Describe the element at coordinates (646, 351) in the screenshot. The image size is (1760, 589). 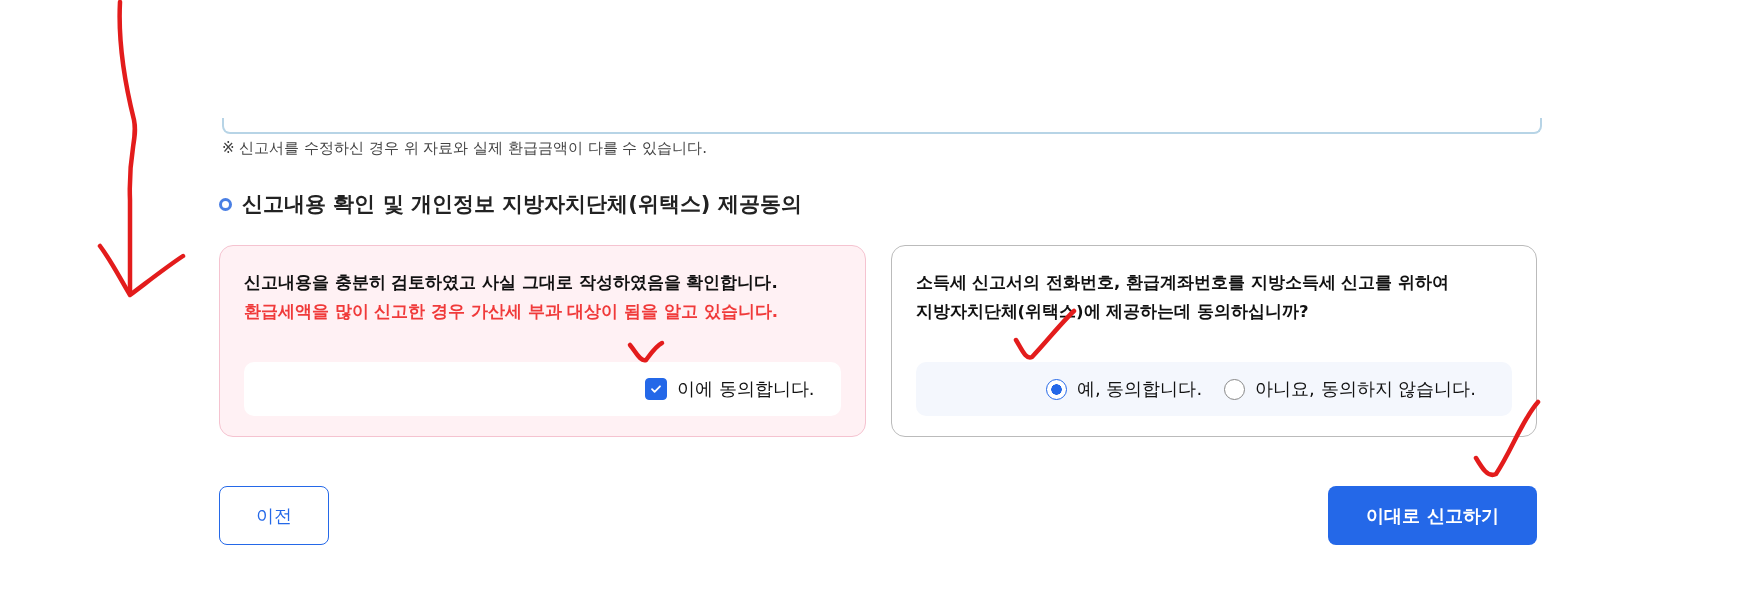
I see `check-mark-drawing` at that location.